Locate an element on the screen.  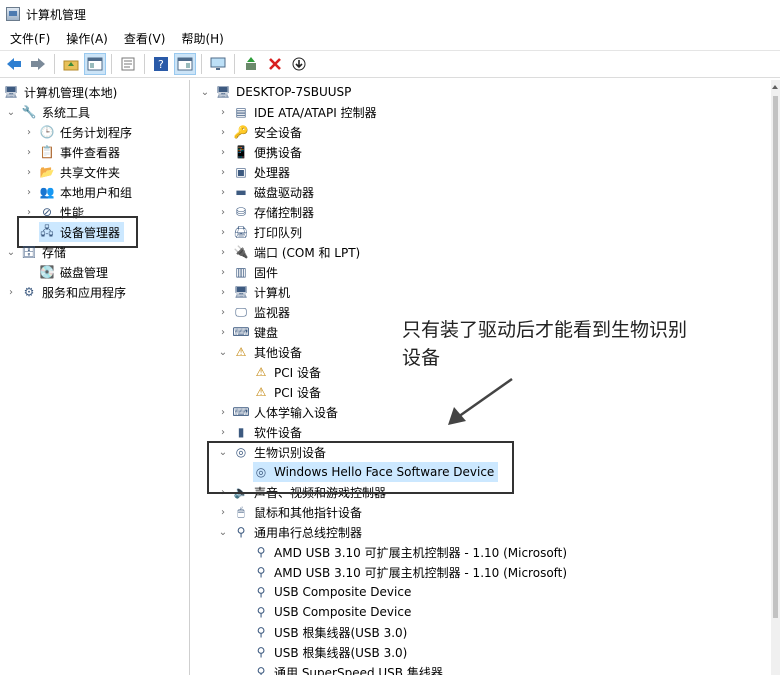
tree-item-label: 存储 is located at coordinates (54, 252).